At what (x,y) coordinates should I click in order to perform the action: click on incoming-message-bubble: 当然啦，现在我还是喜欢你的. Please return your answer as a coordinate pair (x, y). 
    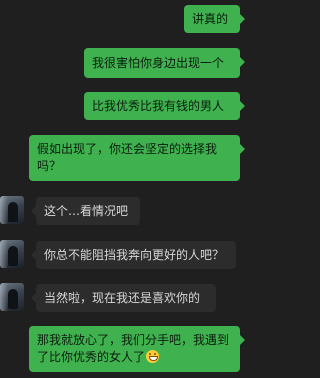
    Looking at the image, I should click on (123, 298).